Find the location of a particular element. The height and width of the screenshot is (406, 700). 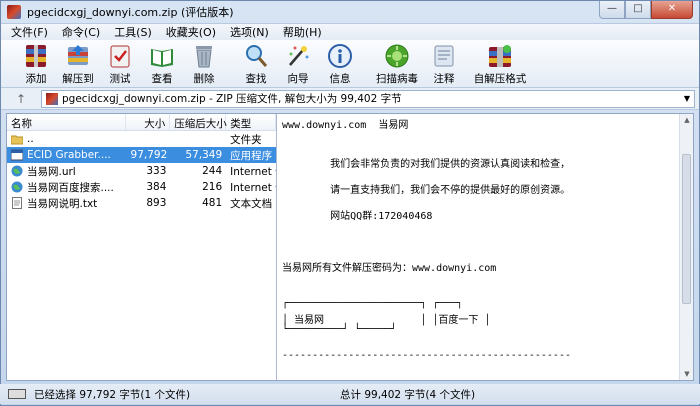

toolbar: 添加 解压到 测试 查看 删除 查找 向导 信息 扫描病毒 注释 自解压格式 is located at coordinates (350, 64).